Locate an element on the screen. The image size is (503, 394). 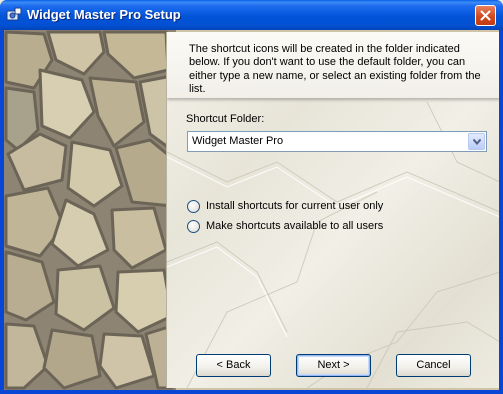
close-icon is located at coordinates (485, 15).